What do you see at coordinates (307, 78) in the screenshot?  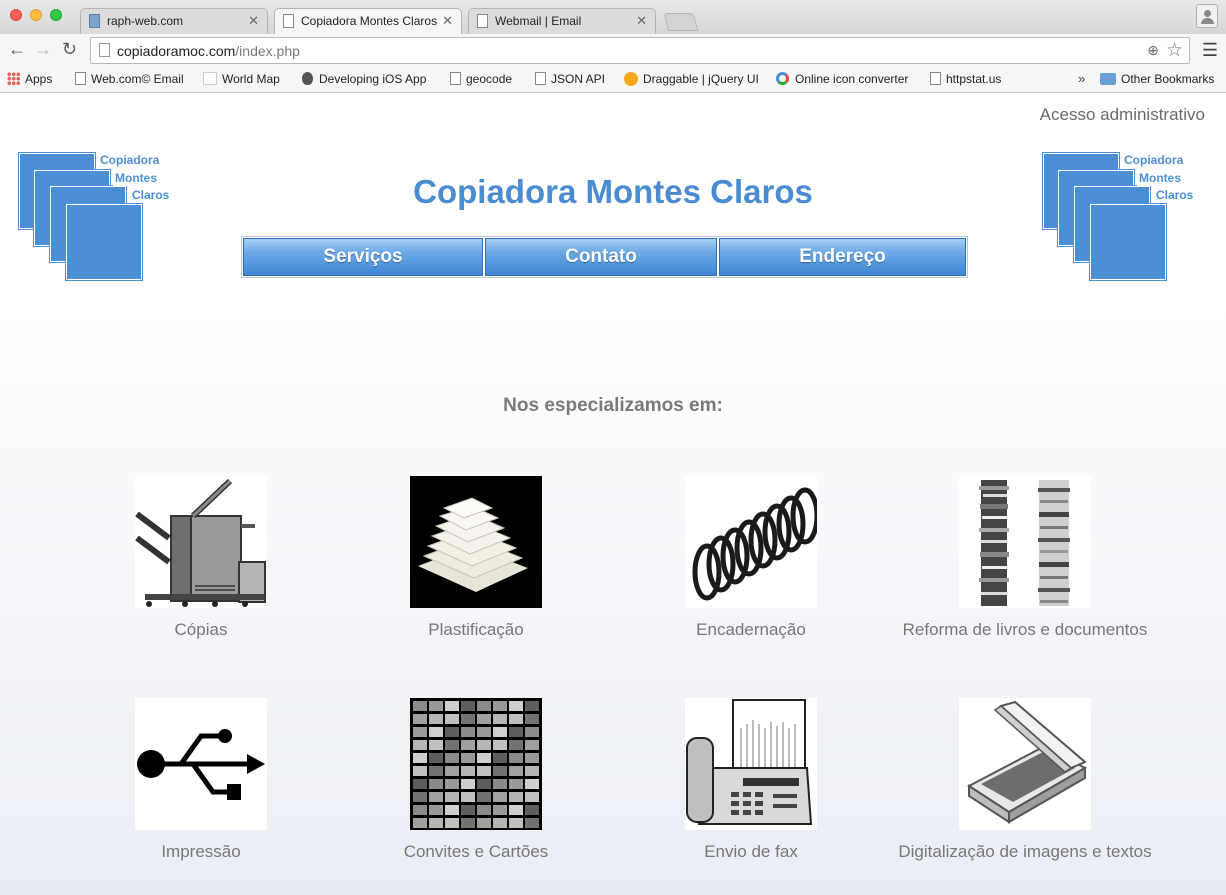 I see `apple-icon` at bounding box center [307, 78].